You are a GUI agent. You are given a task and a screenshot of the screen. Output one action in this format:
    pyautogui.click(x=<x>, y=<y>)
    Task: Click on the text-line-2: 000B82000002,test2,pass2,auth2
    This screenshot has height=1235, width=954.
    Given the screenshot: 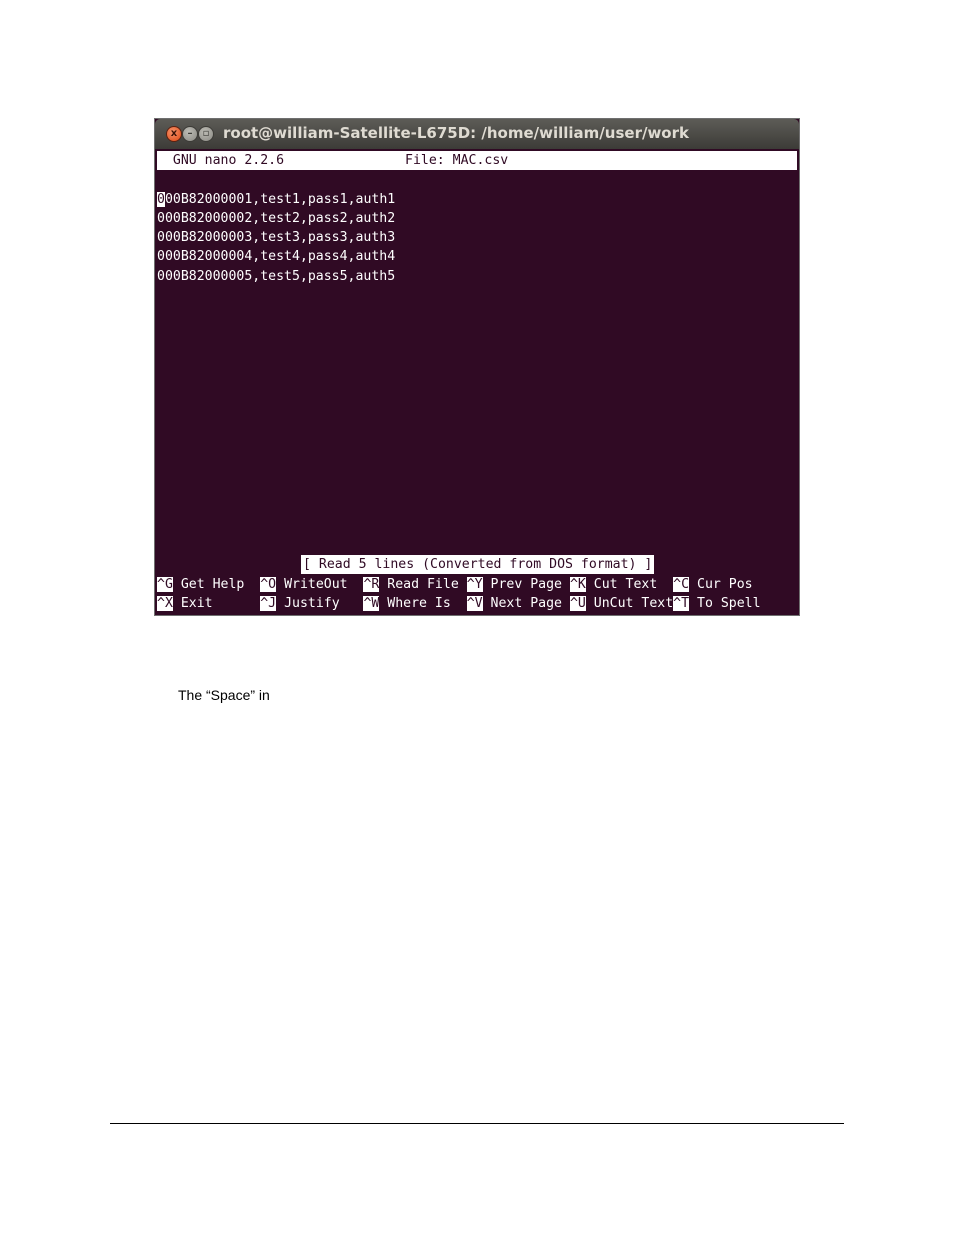 What is the action you would take?
    pyautogui.click(x=276, y=218)
    